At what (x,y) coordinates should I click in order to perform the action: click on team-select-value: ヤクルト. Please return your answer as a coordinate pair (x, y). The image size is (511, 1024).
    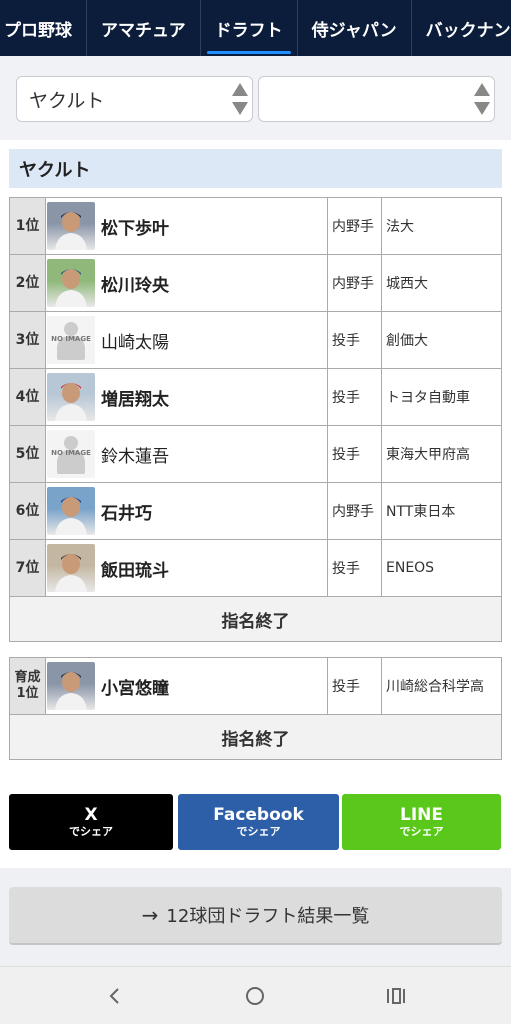
    Looking at the image, I should click on (67, 100).